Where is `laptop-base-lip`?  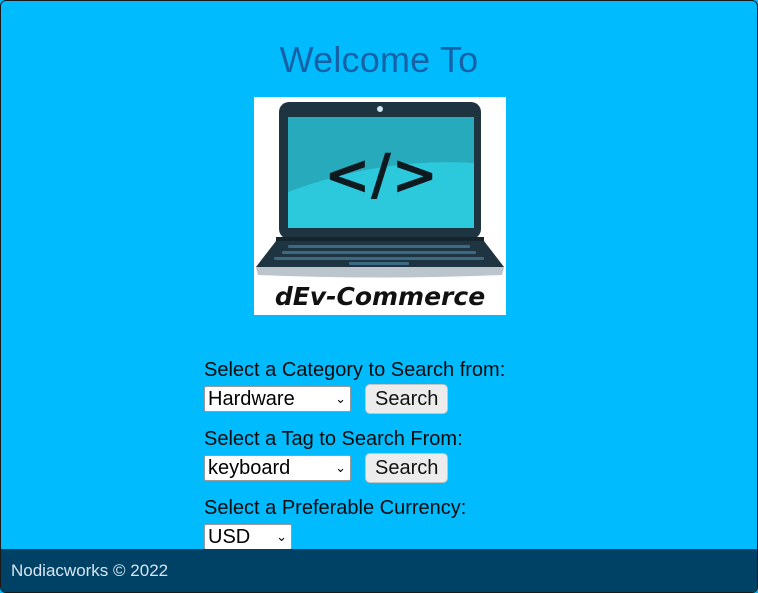 laptop-base-lip is located at coordinates (380, 272).